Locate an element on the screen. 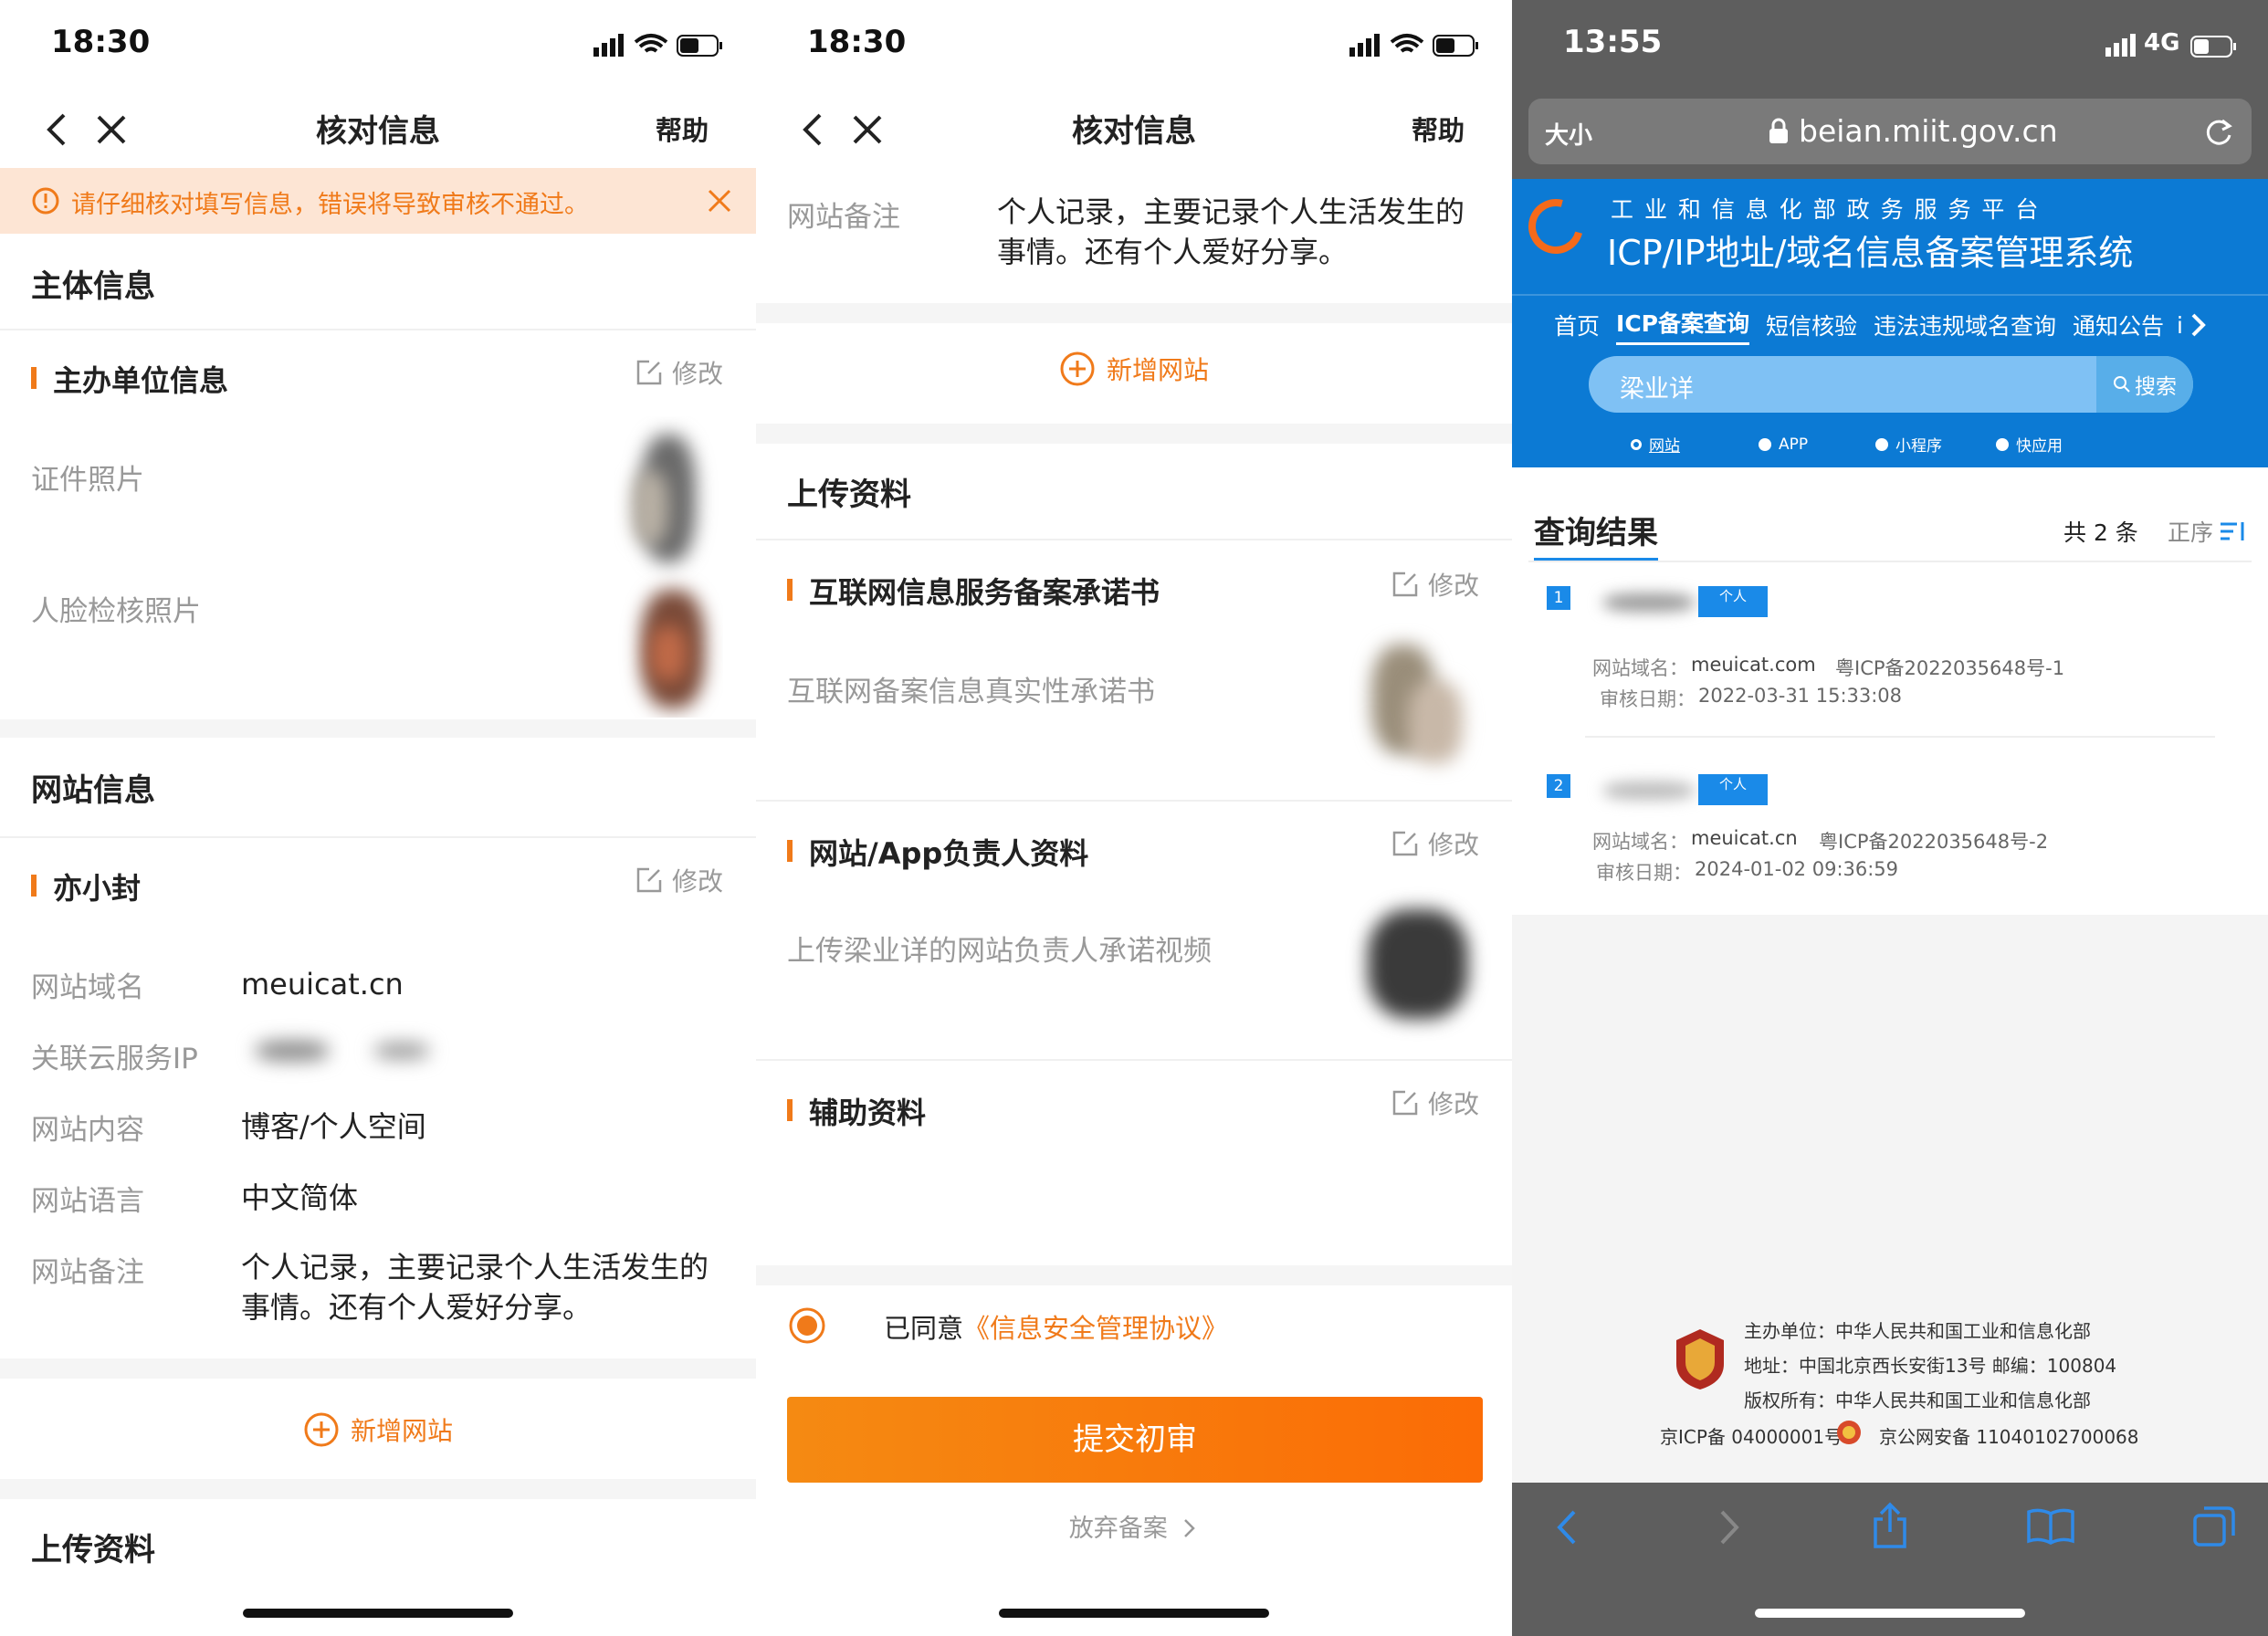  text-size-button: 大小 is located at coordinates (1568, 134).